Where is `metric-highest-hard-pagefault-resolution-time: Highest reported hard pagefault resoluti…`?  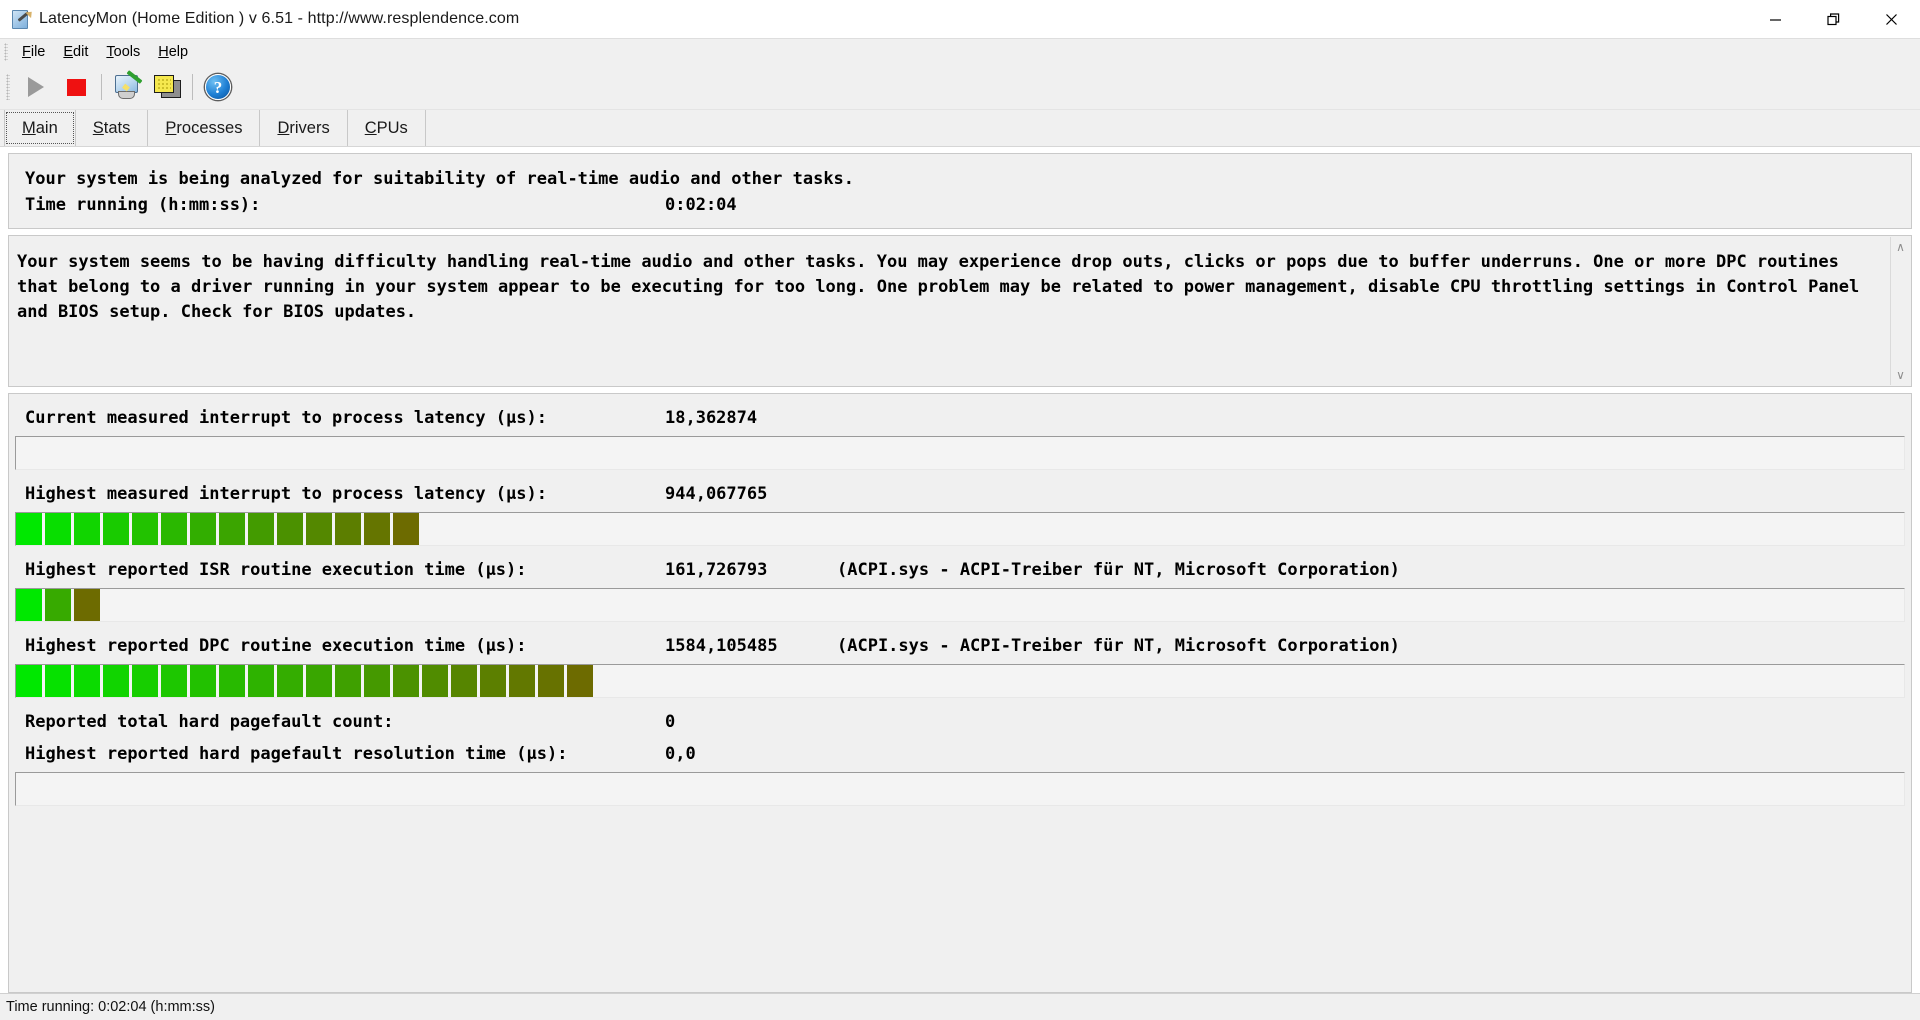 metric-highest-hard-pagefault-resolution-time: Highest reported hard pagefault resoluti… is located at coordinates (960, 772).